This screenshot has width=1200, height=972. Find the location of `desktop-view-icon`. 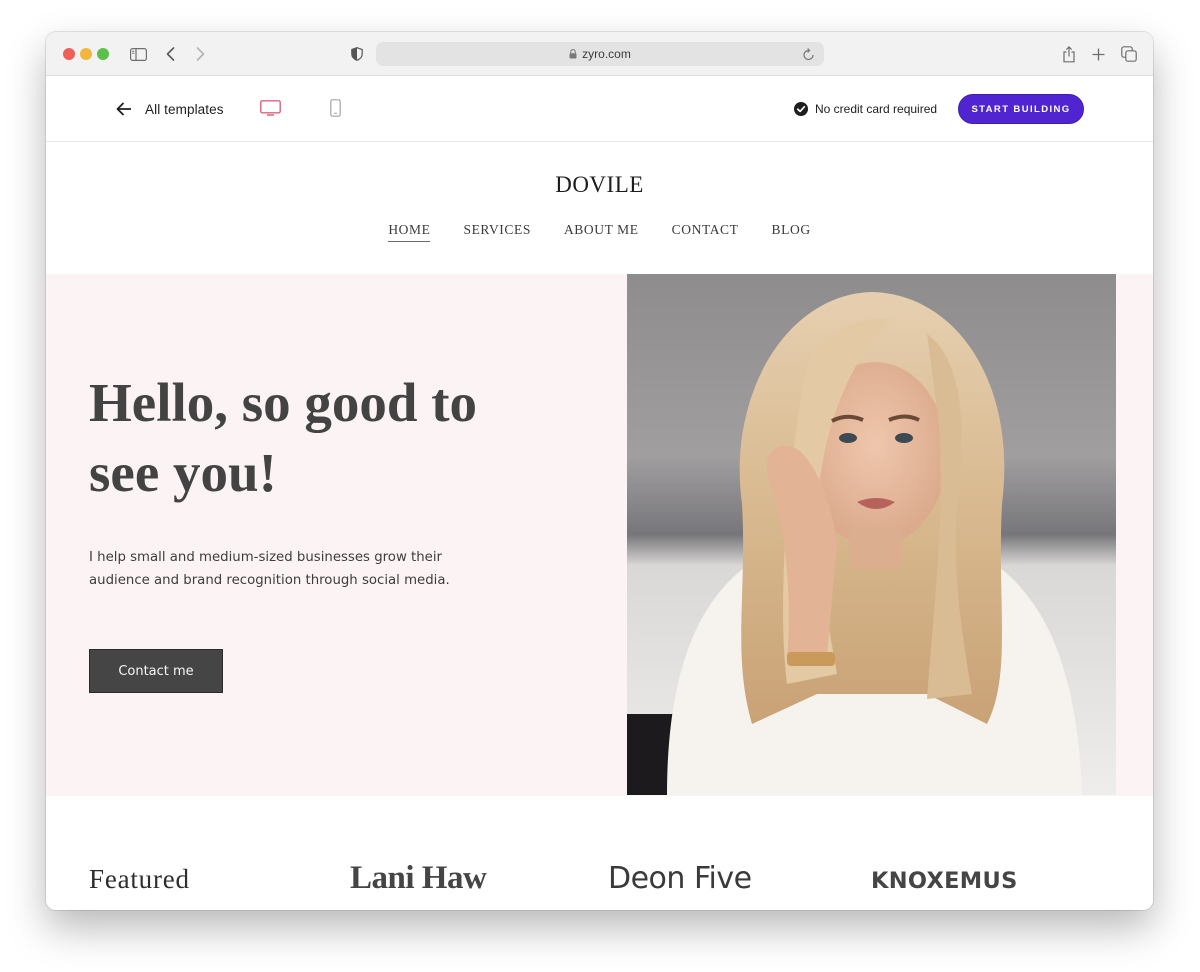

desktop-view-icon is located at coordinates (270, 108).